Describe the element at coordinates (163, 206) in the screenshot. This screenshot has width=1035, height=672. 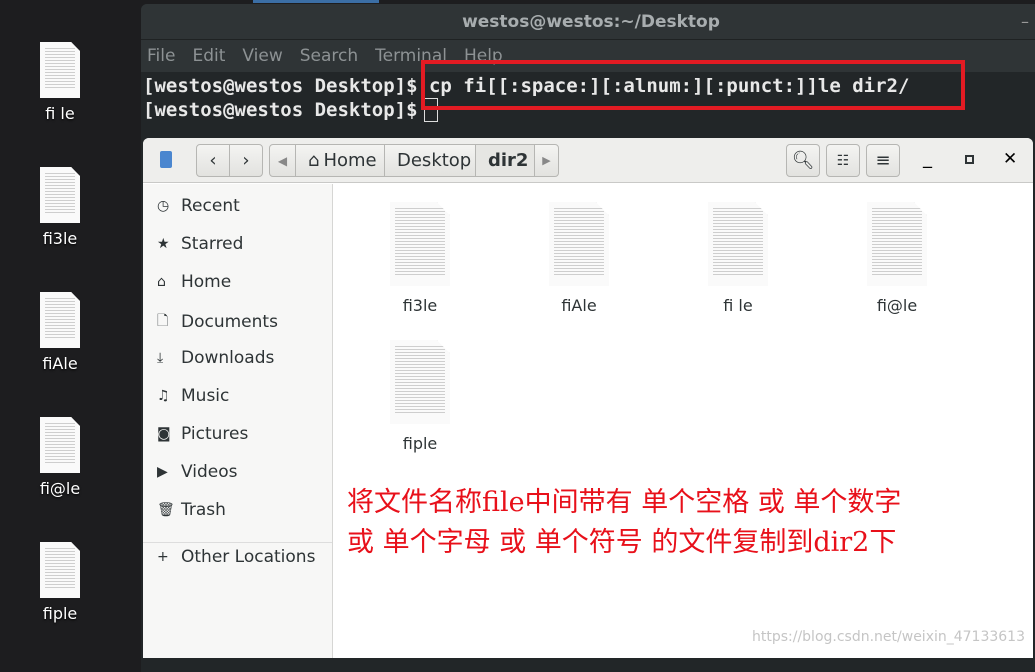
I see `clock-icon: ◷` at that location.